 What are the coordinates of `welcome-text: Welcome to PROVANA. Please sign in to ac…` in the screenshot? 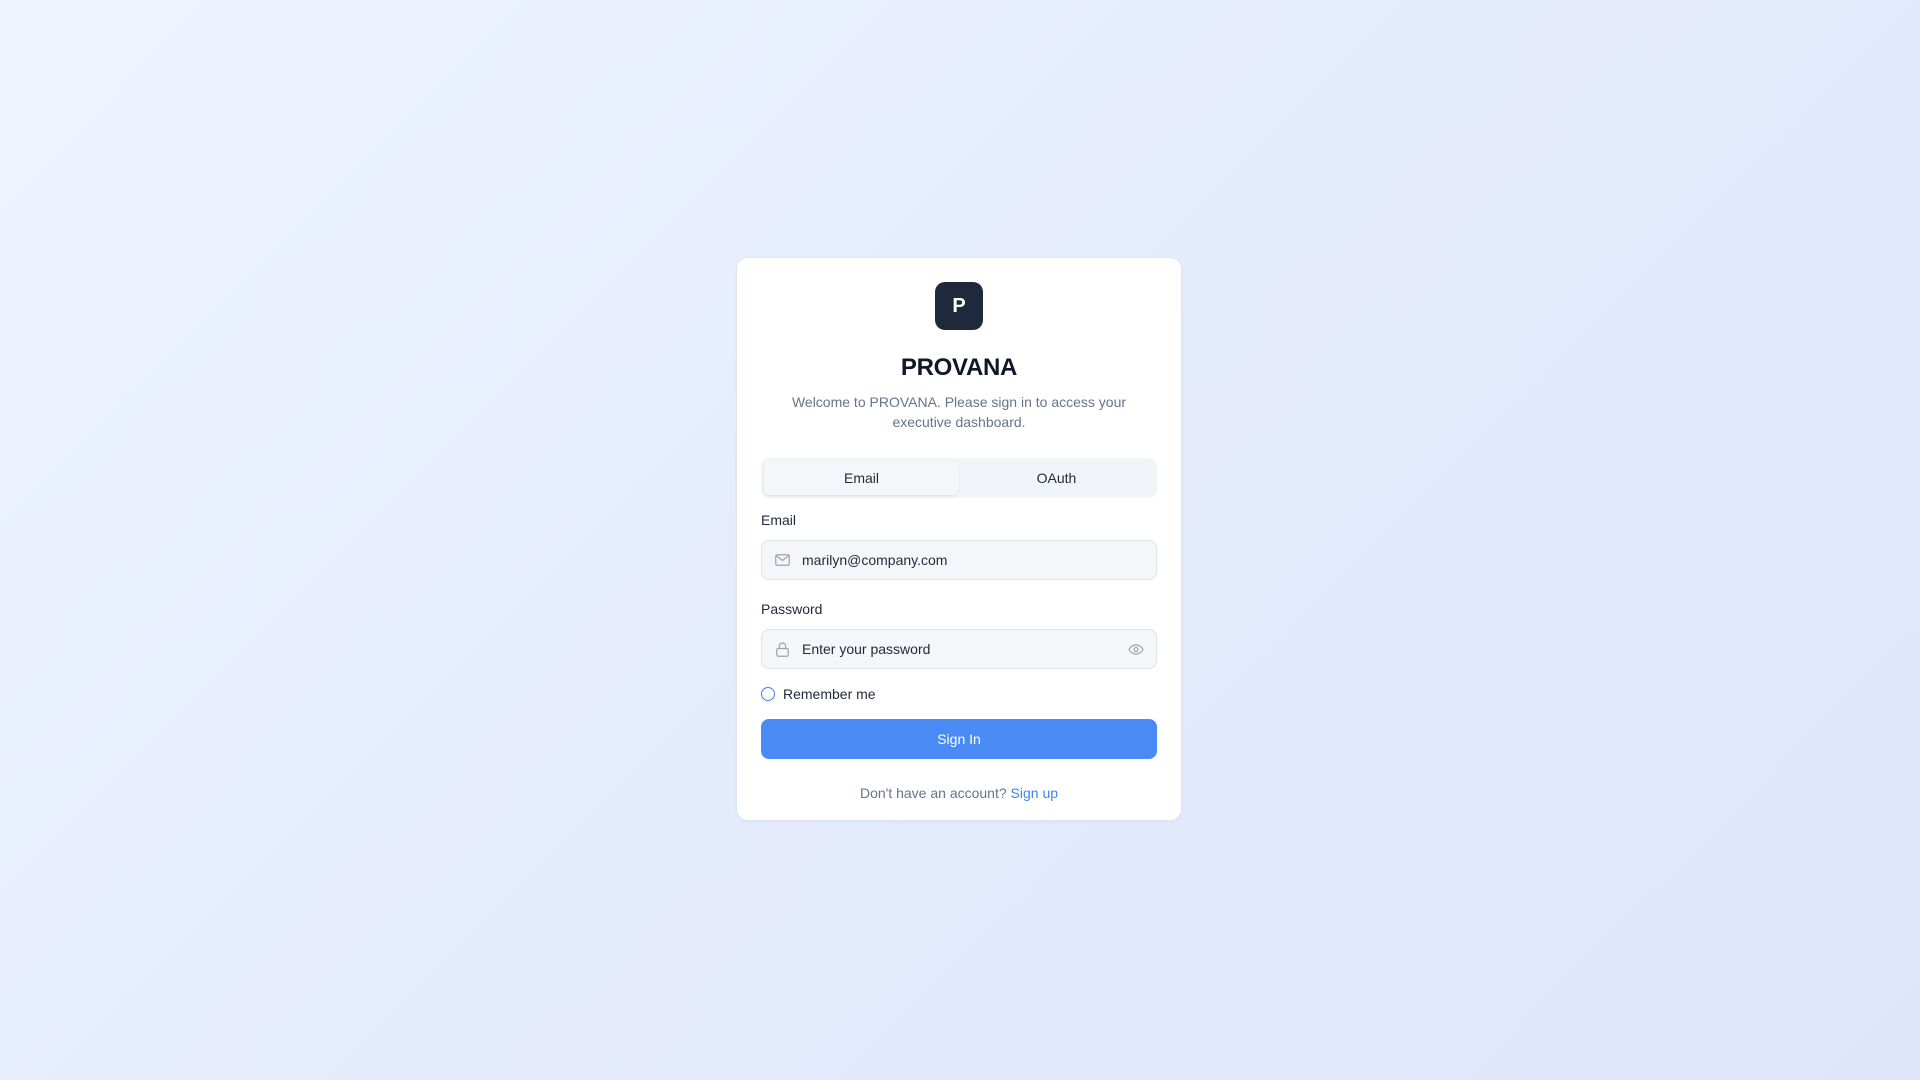 It's located at (959, 412).